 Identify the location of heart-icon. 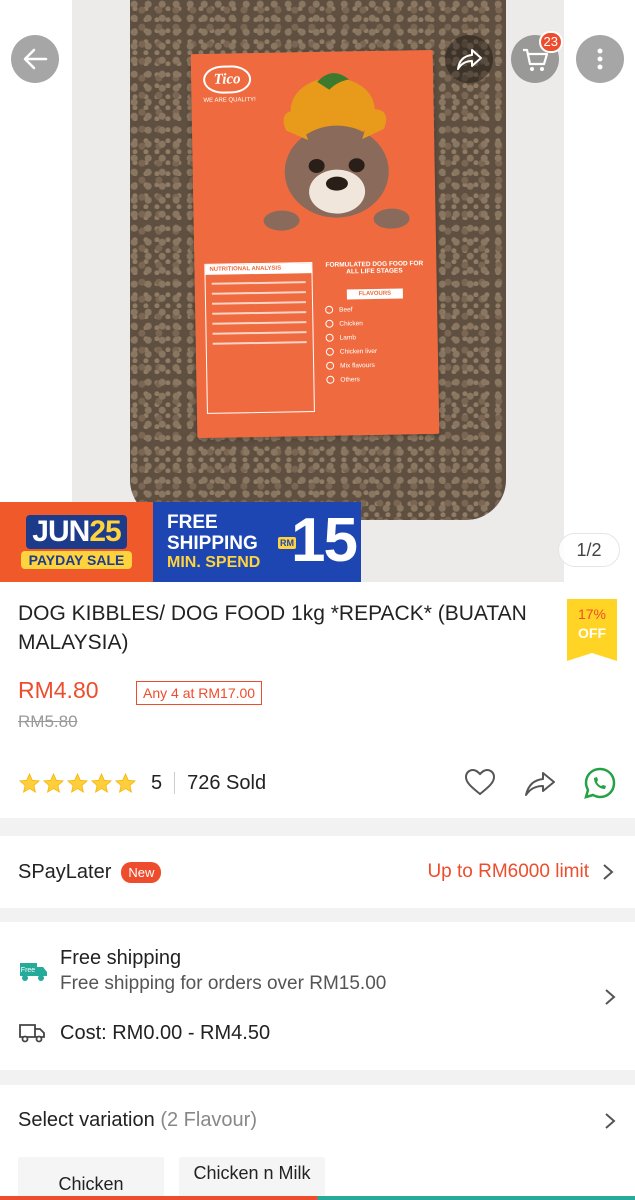
(480, 783).